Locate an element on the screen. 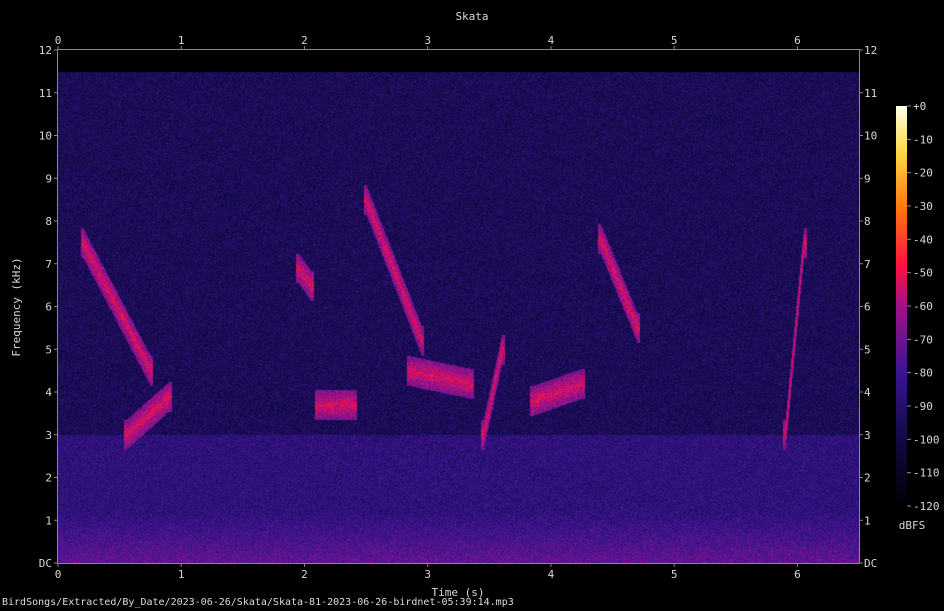 Image resolution: width=944 pixels, height=611 pixels. x-tick-label-top: 3 is located at coordinates (427, 40).